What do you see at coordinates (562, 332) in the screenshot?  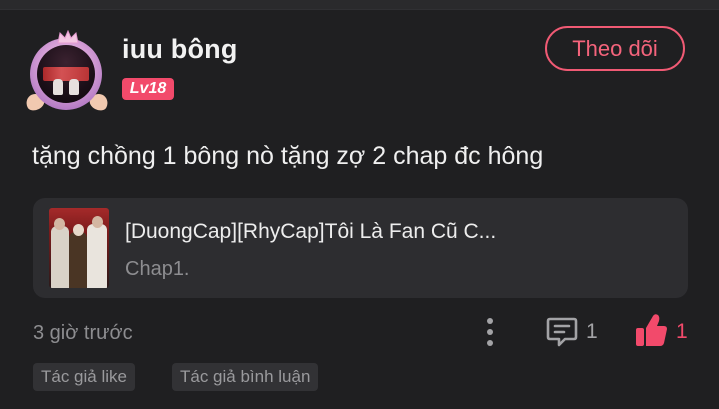 I see `comment-icon` at bounding box center [562, 332].